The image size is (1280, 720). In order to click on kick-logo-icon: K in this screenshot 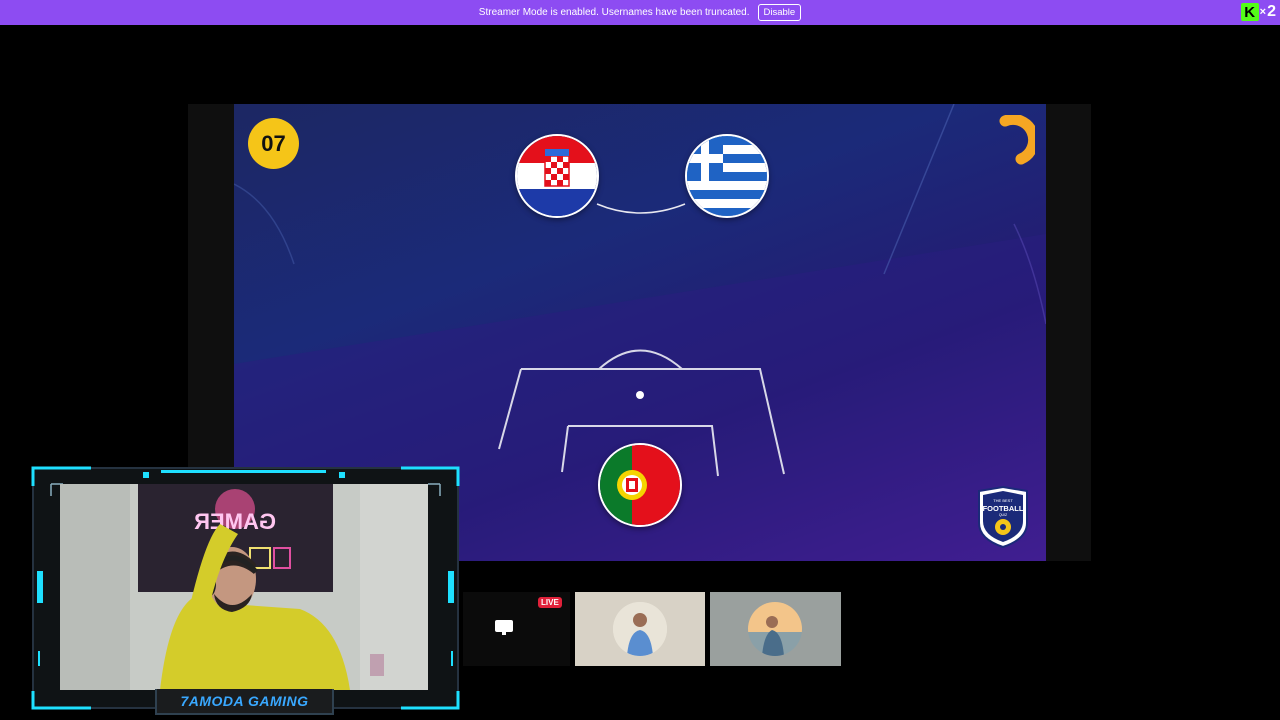, I will do `click(1249, 12)`.